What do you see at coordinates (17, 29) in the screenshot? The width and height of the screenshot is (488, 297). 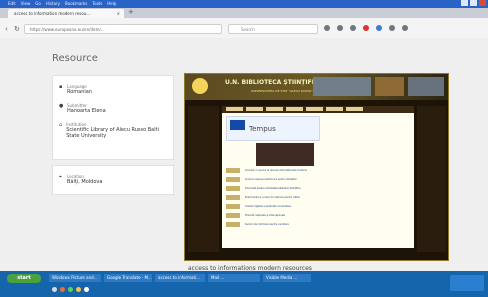 I see `reload-icon: ↻` at bounding box center [17, 29].